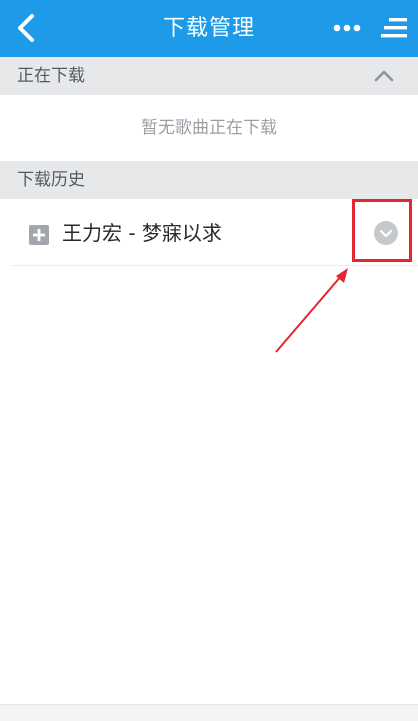  Describe the element at coordinates (394, 28) in the screenshot. I see `menu-lines-icon` at that location.